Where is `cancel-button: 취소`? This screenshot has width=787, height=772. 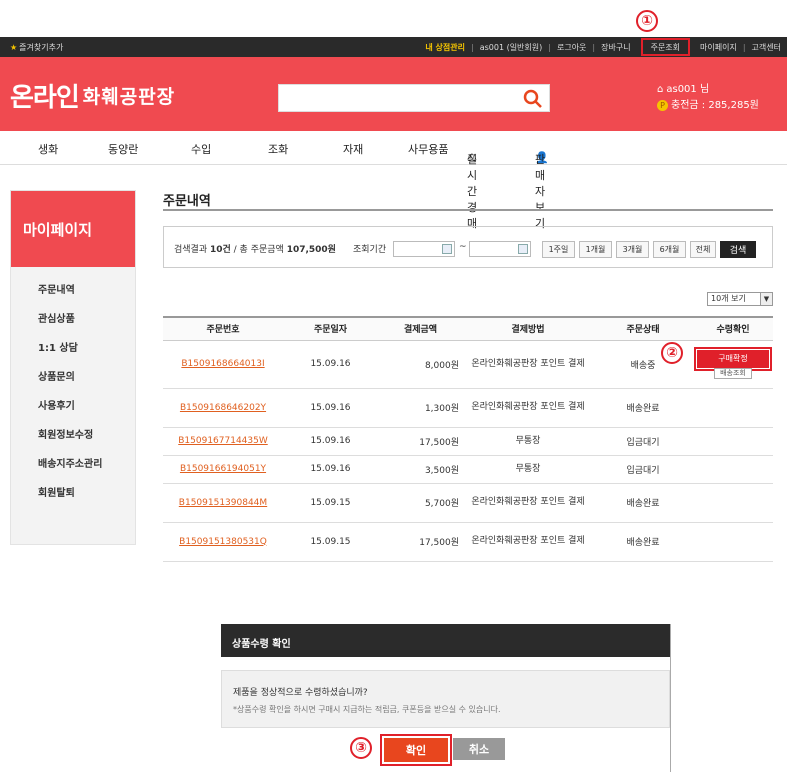 cancel-button: 취소 is located at coordinates (479, 749).